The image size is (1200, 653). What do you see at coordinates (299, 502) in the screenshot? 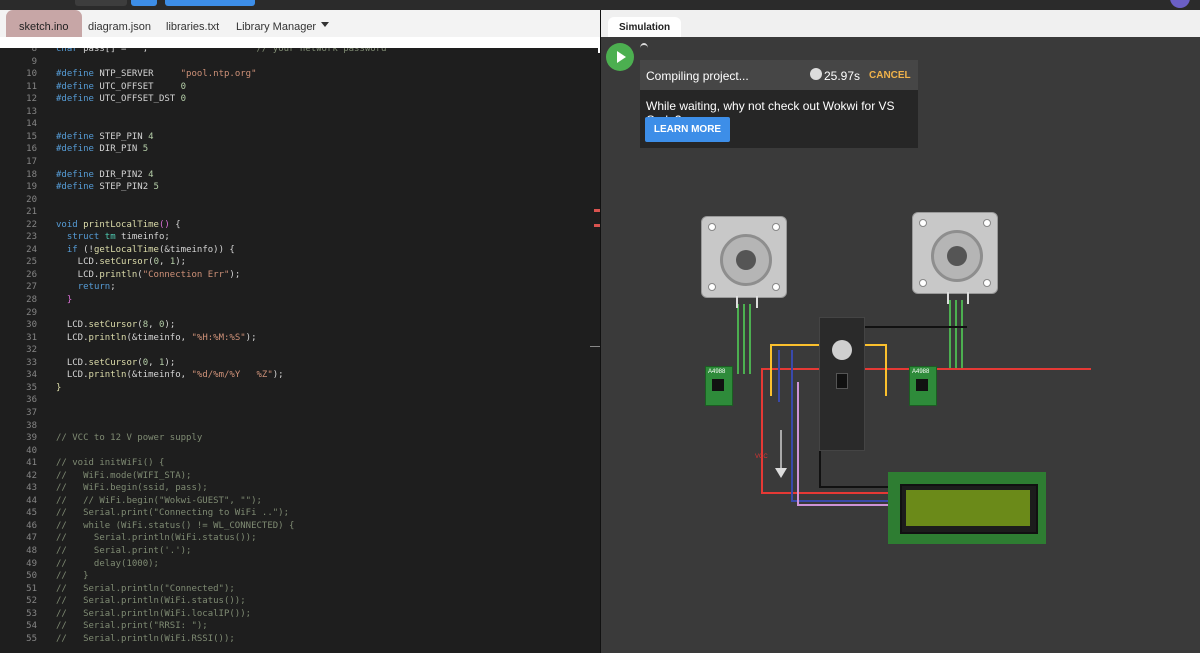
I see `code-line: 44 // // WiFi.begin("Wokwi-GUEST", "");` at bounding box center [299, 502].